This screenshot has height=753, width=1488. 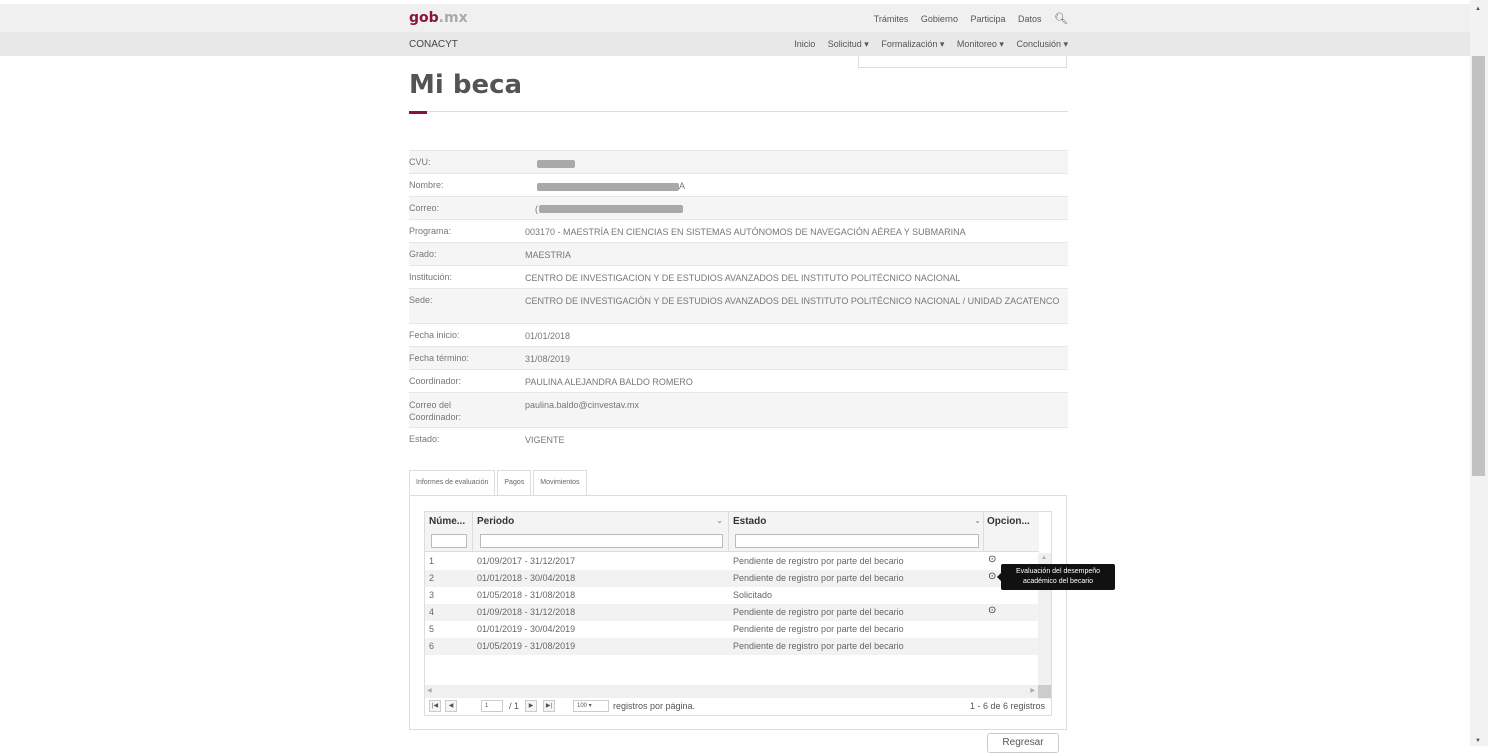 I want to click on info-row-fecha-termino: Fecha término: 31/08/2019, so click(x=738, y=357).